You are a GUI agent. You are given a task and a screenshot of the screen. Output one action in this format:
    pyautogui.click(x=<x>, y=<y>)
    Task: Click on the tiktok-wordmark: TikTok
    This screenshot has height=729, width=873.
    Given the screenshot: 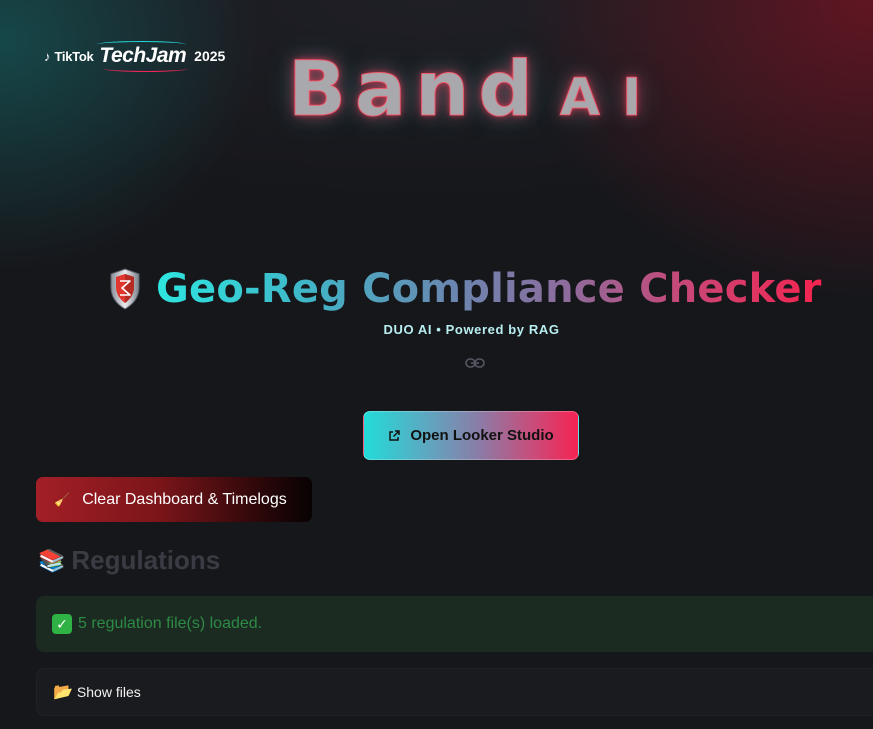 What is the action you would take?
    pyautogui.click(x=74, y=56)
    